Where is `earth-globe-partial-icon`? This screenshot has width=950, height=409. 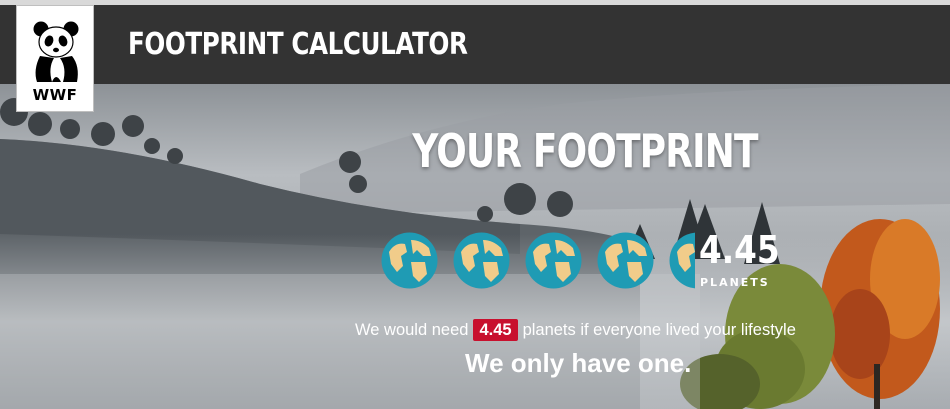 earth-globe-partial-icon is located at coordinates (682, 260).